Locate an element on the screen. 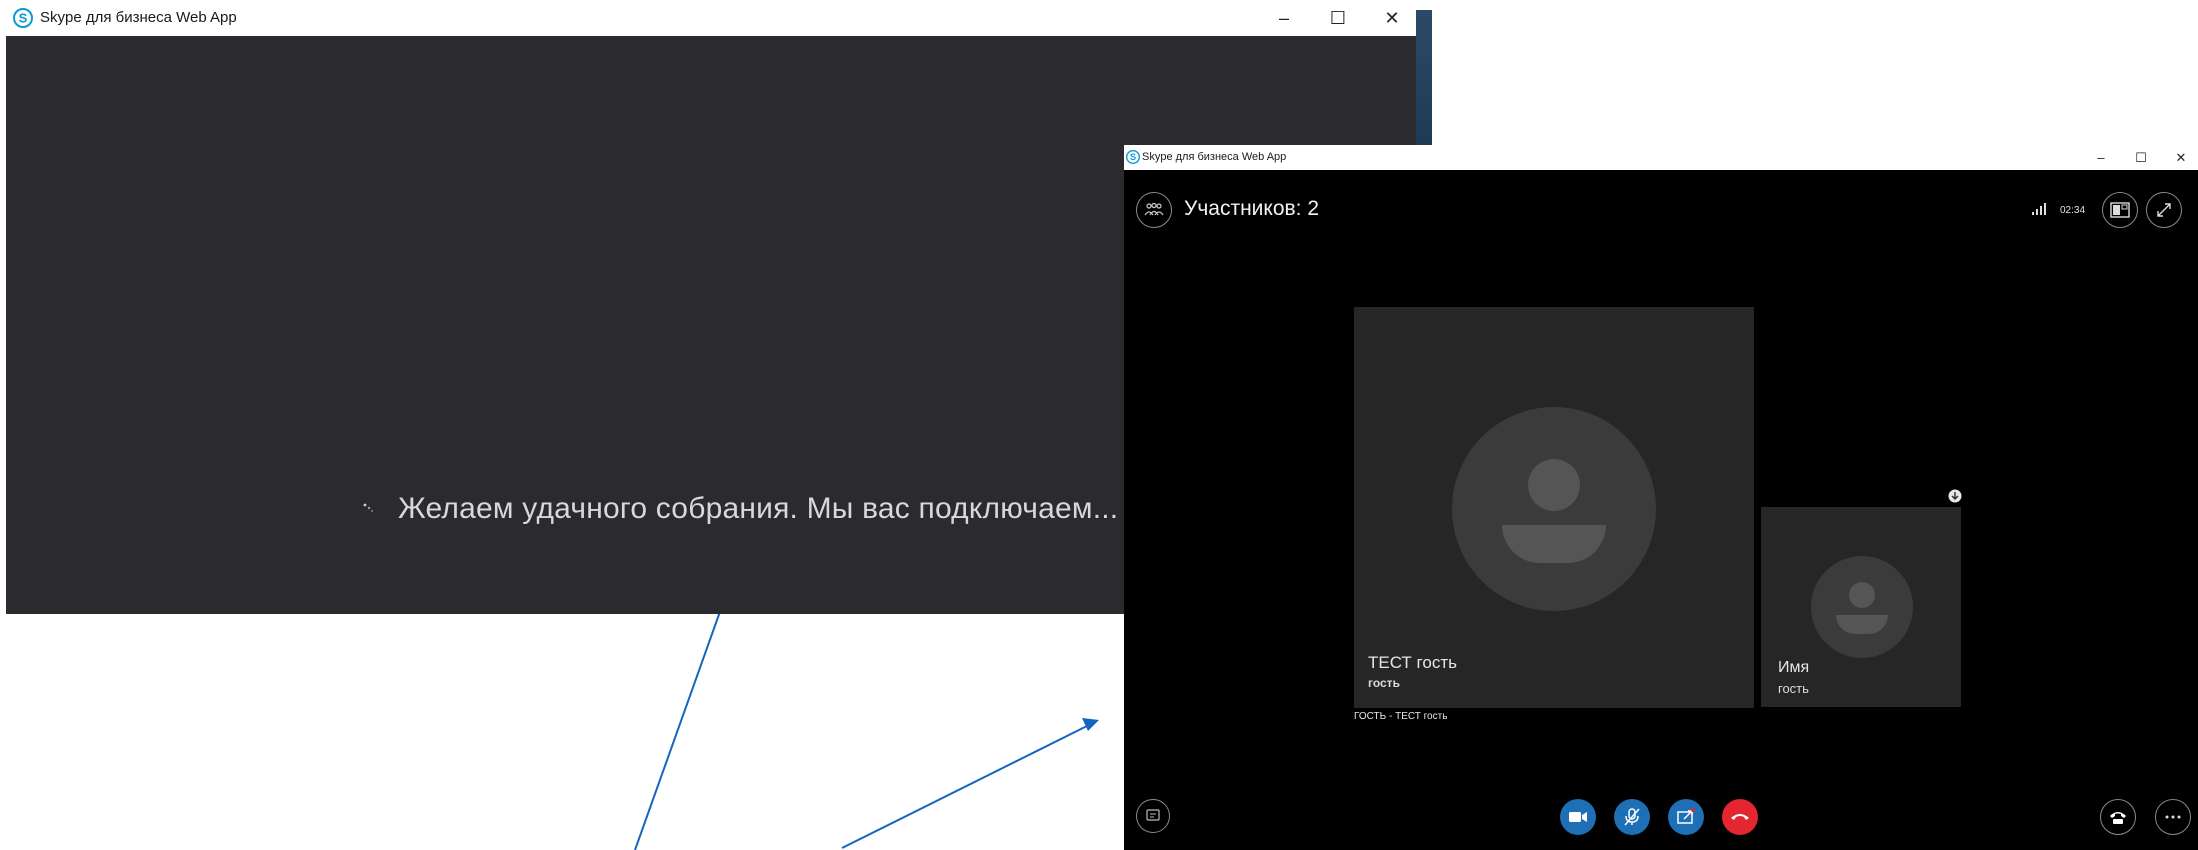  video-button is located at coordinates (1578, 817).